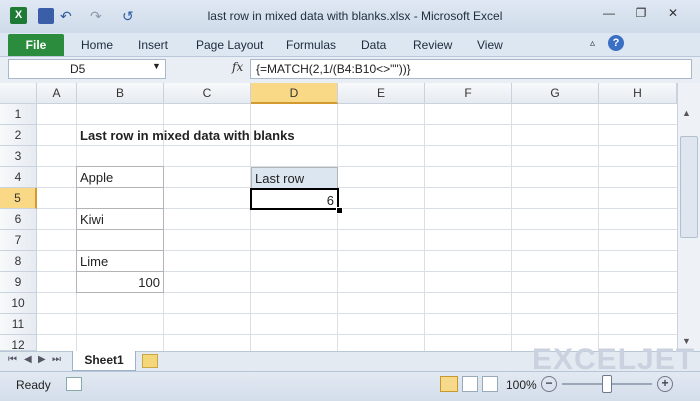 The width and height of the screenshot is (700, 401). What do you see at coordinates (609, 15) in the screenshot?
I see `minimize-button: —` at bounding box center [609, 15].